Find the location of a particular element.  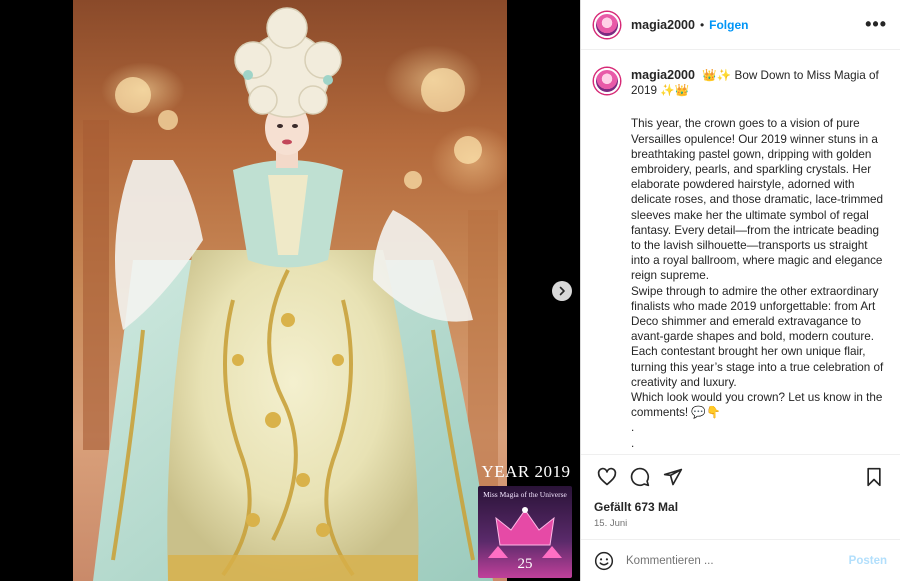

follow-button: Folgen is located at coordinates (728, 25).